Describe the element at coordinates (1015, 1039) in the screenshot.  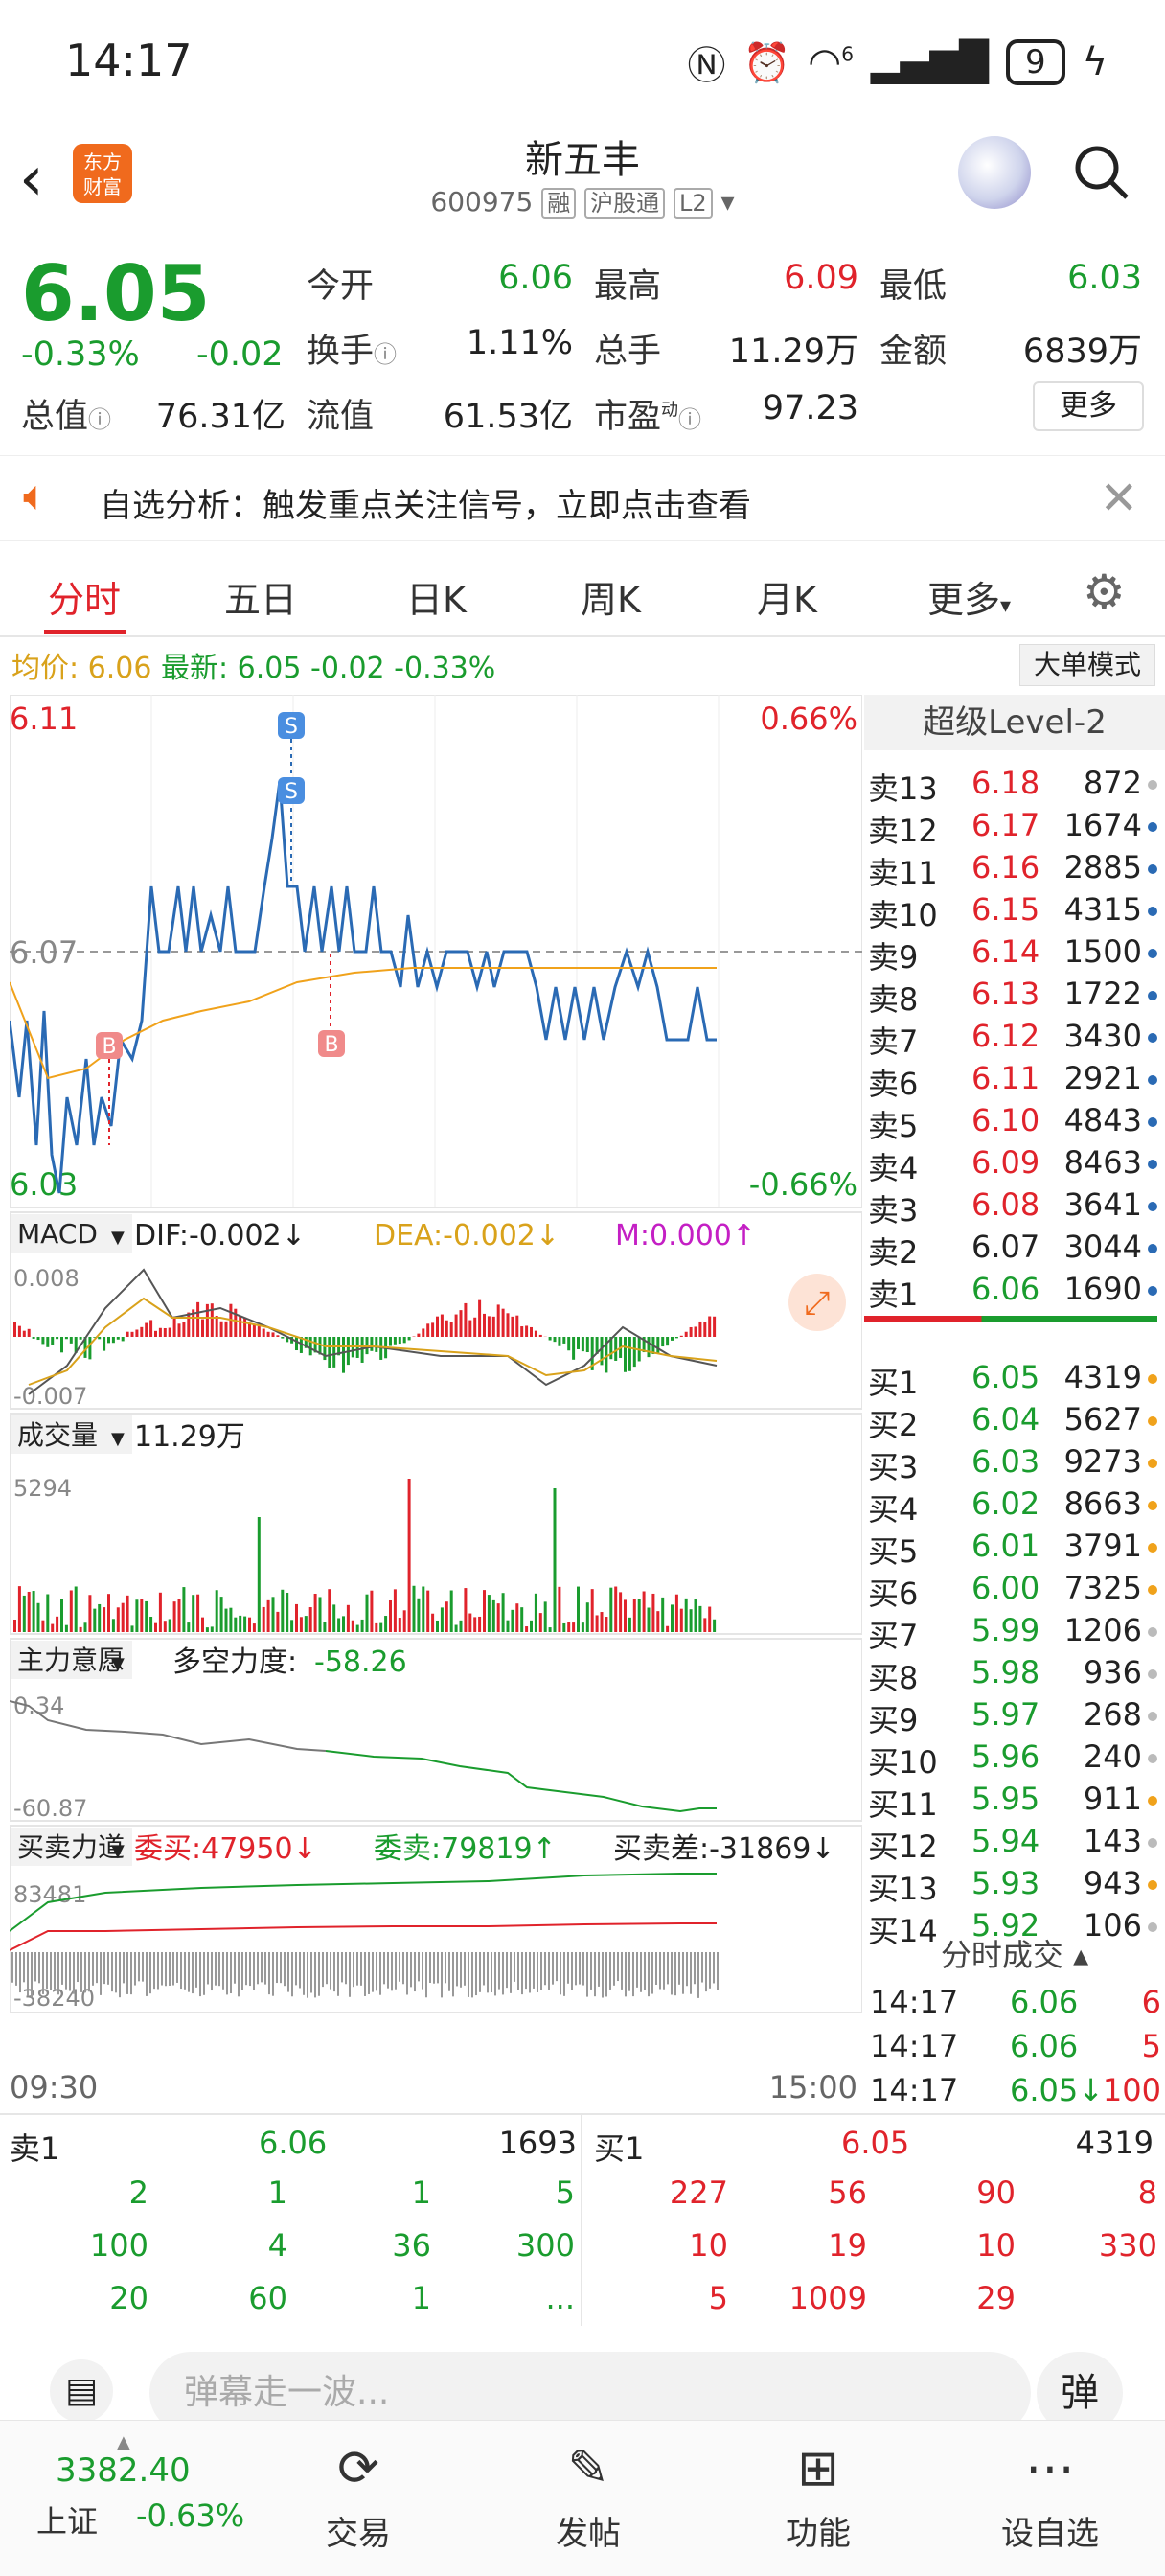
I see `ask-row: 卖7 6.12 3430` at that location.